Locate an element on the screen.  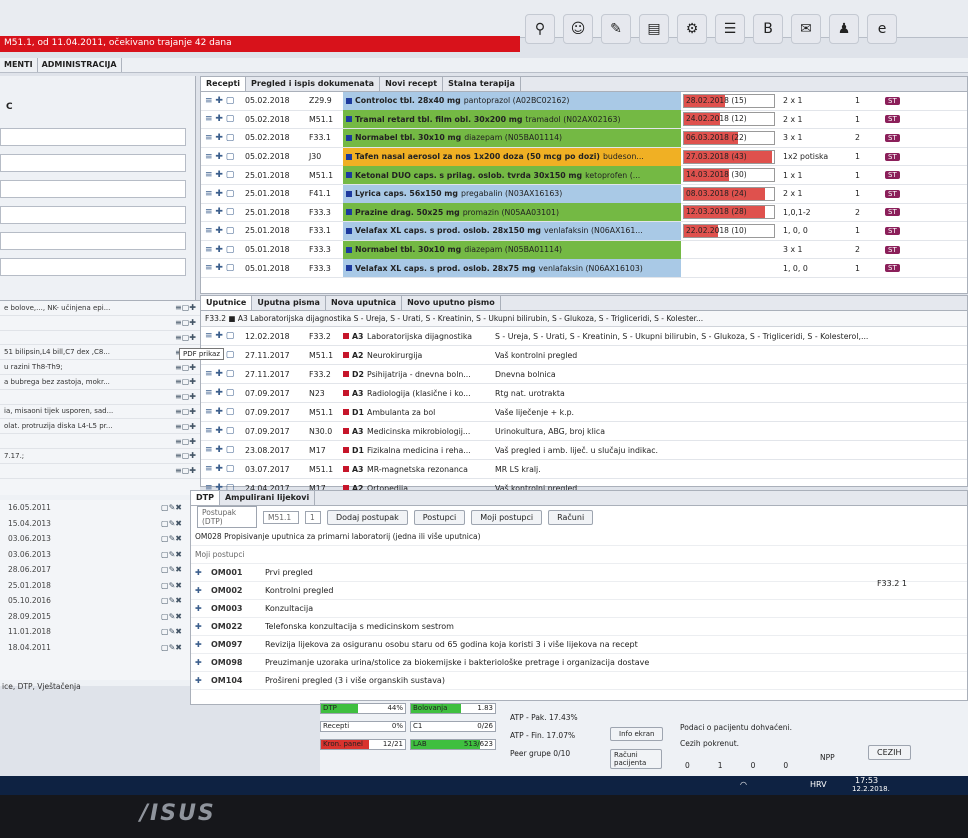
procedure-row: ✚ OM001 Prvi pregled is located at coordinates (579, 573).